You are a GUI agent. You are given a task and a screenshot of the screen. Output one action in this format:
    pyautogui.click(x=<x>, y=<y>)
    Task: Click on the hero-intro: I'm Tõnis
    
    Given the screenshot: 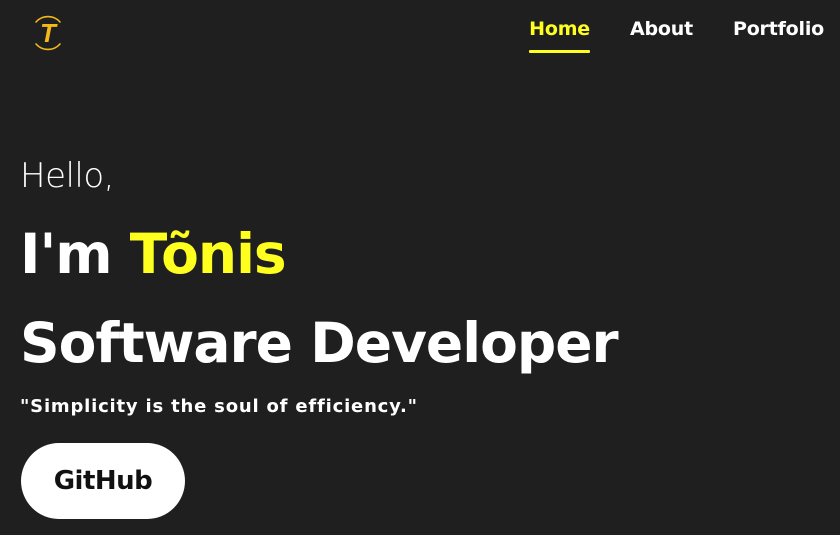 What is the action you would take?
    pyautogui.click(x=153, y=254)
    